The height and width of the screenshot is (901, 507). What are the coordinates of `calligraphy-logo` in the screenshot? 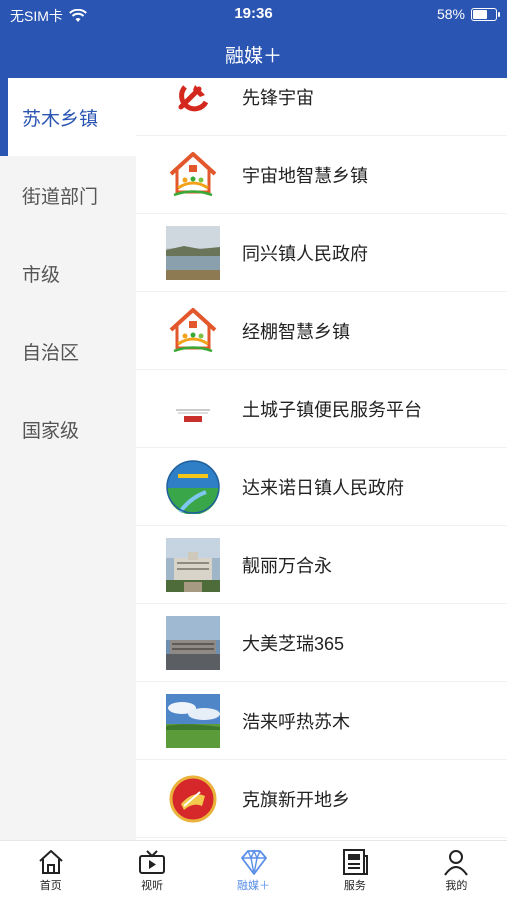 It's located at (193, 409).